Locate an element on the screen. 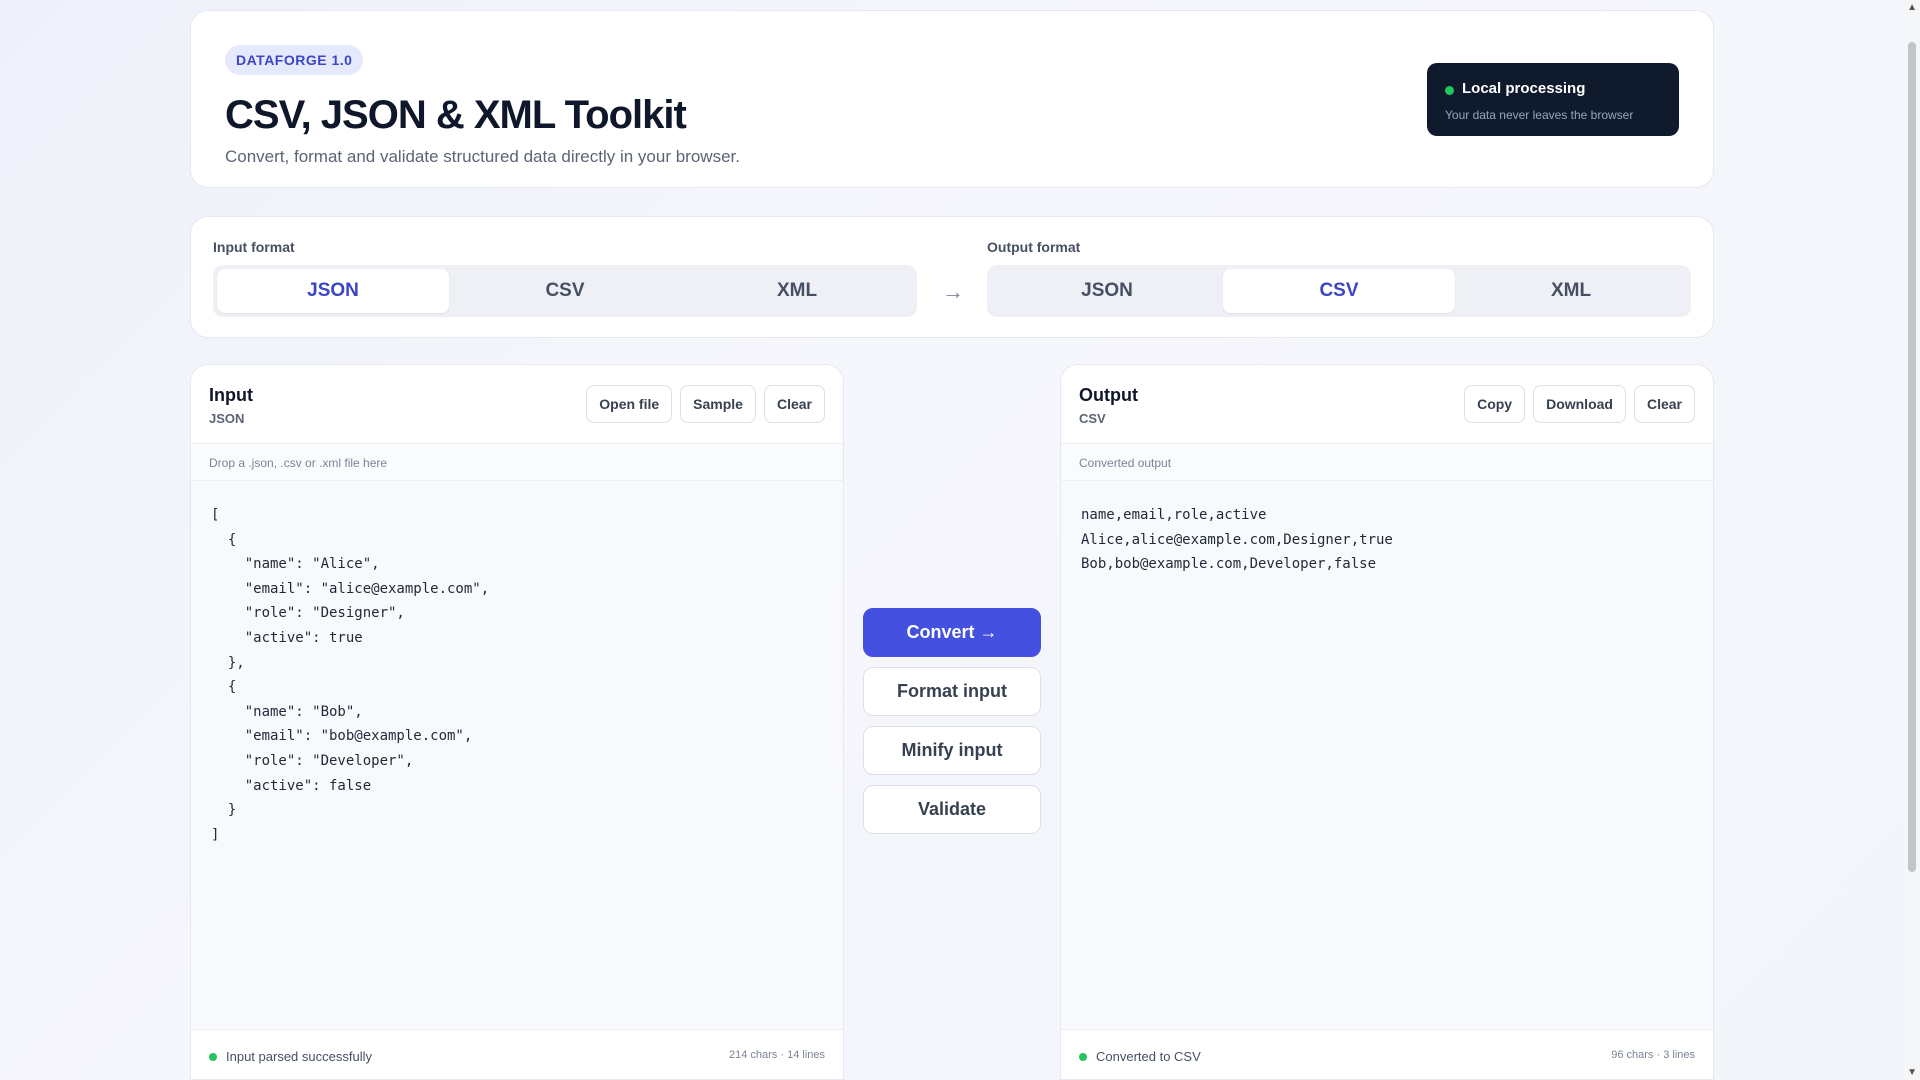  output-format-xml: XML is located at coordinates (1571, 291).